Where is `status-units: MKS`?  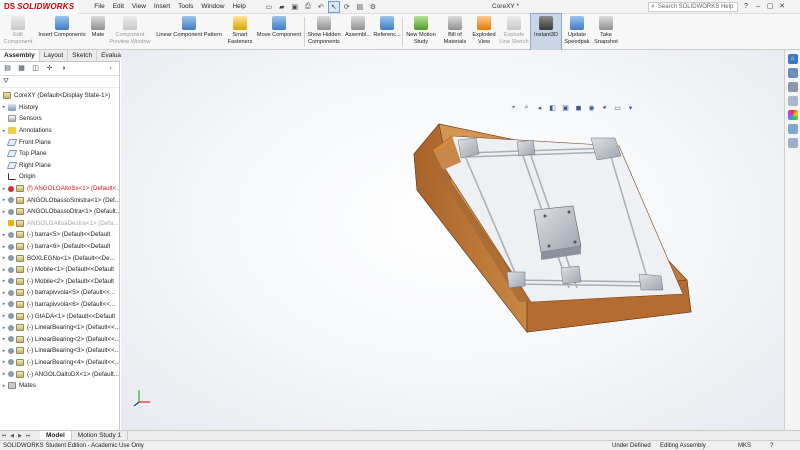
status-units: MKS is located at coordinates (744, 445).